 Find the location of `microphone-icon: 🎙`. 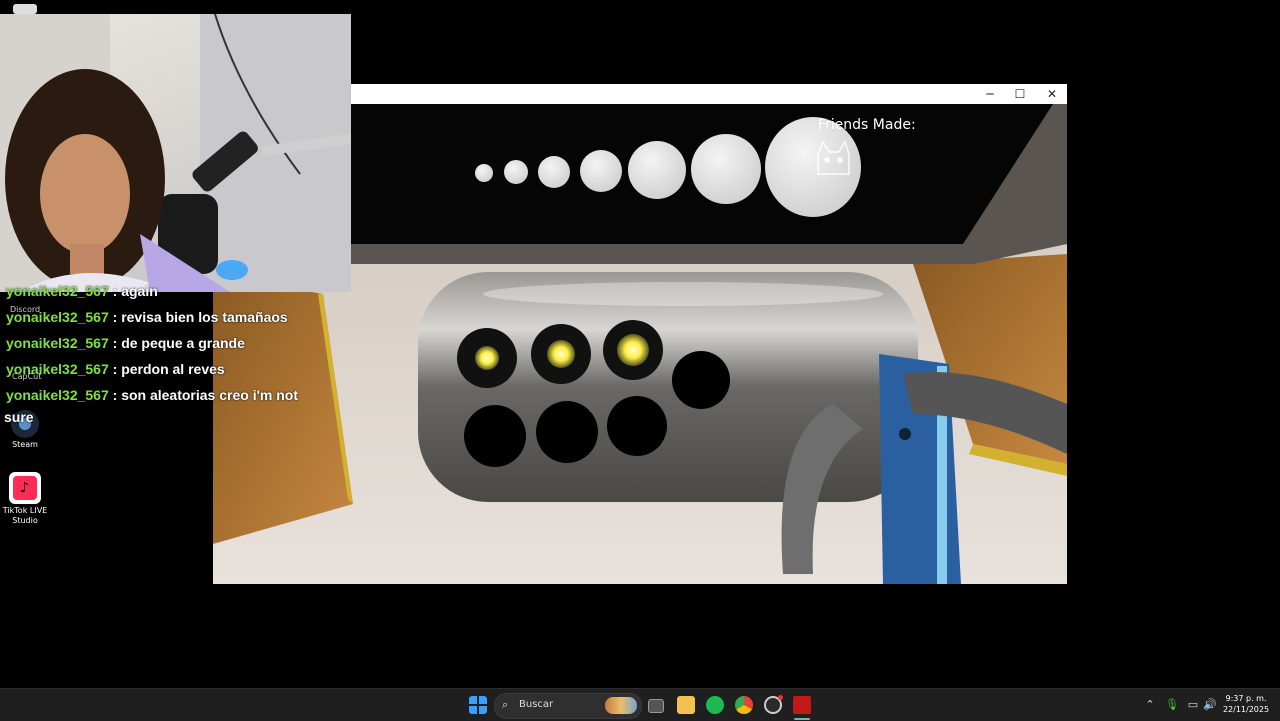

microphone-icon: 🎙 is located at coordinates (1172, 705).